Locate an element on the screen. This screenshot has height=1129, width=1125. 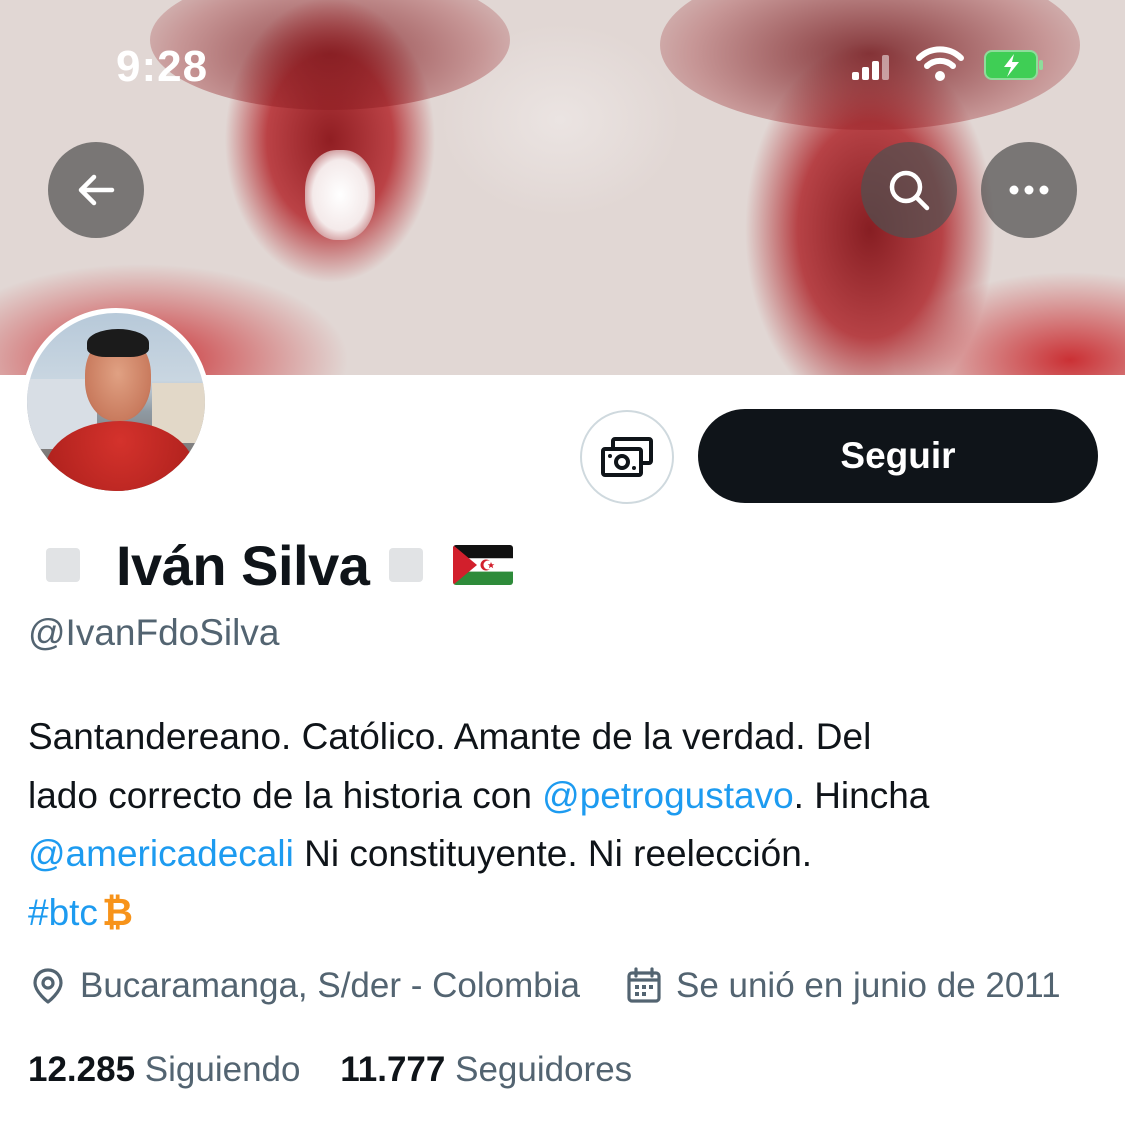
sahrawi-flag-icon is located at coordinates (483, 565).